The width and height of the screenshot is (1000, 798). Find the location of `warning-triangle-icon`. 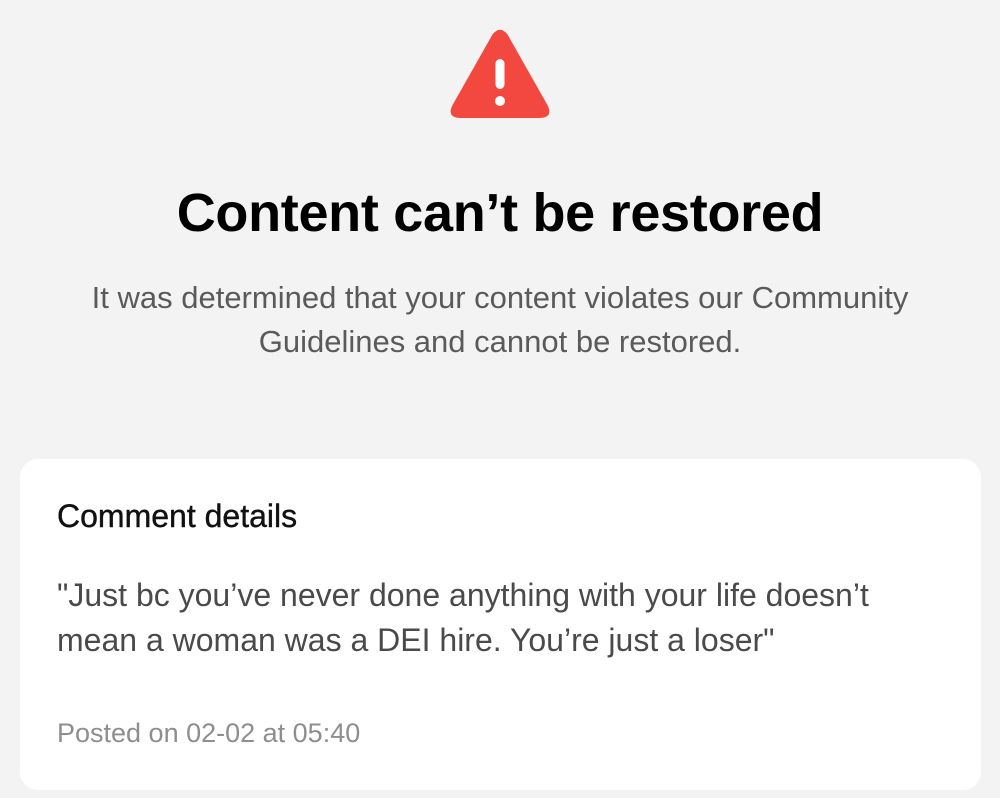

warning-triangle-icon is located at coordinates (500, 74).